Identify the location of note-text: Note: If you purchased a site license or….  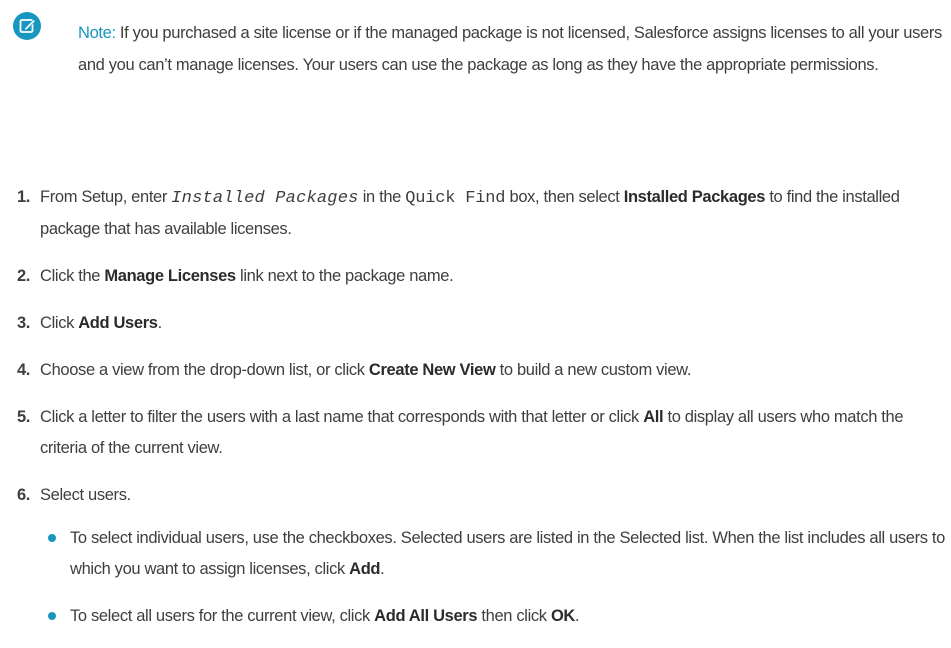
(514, 49).